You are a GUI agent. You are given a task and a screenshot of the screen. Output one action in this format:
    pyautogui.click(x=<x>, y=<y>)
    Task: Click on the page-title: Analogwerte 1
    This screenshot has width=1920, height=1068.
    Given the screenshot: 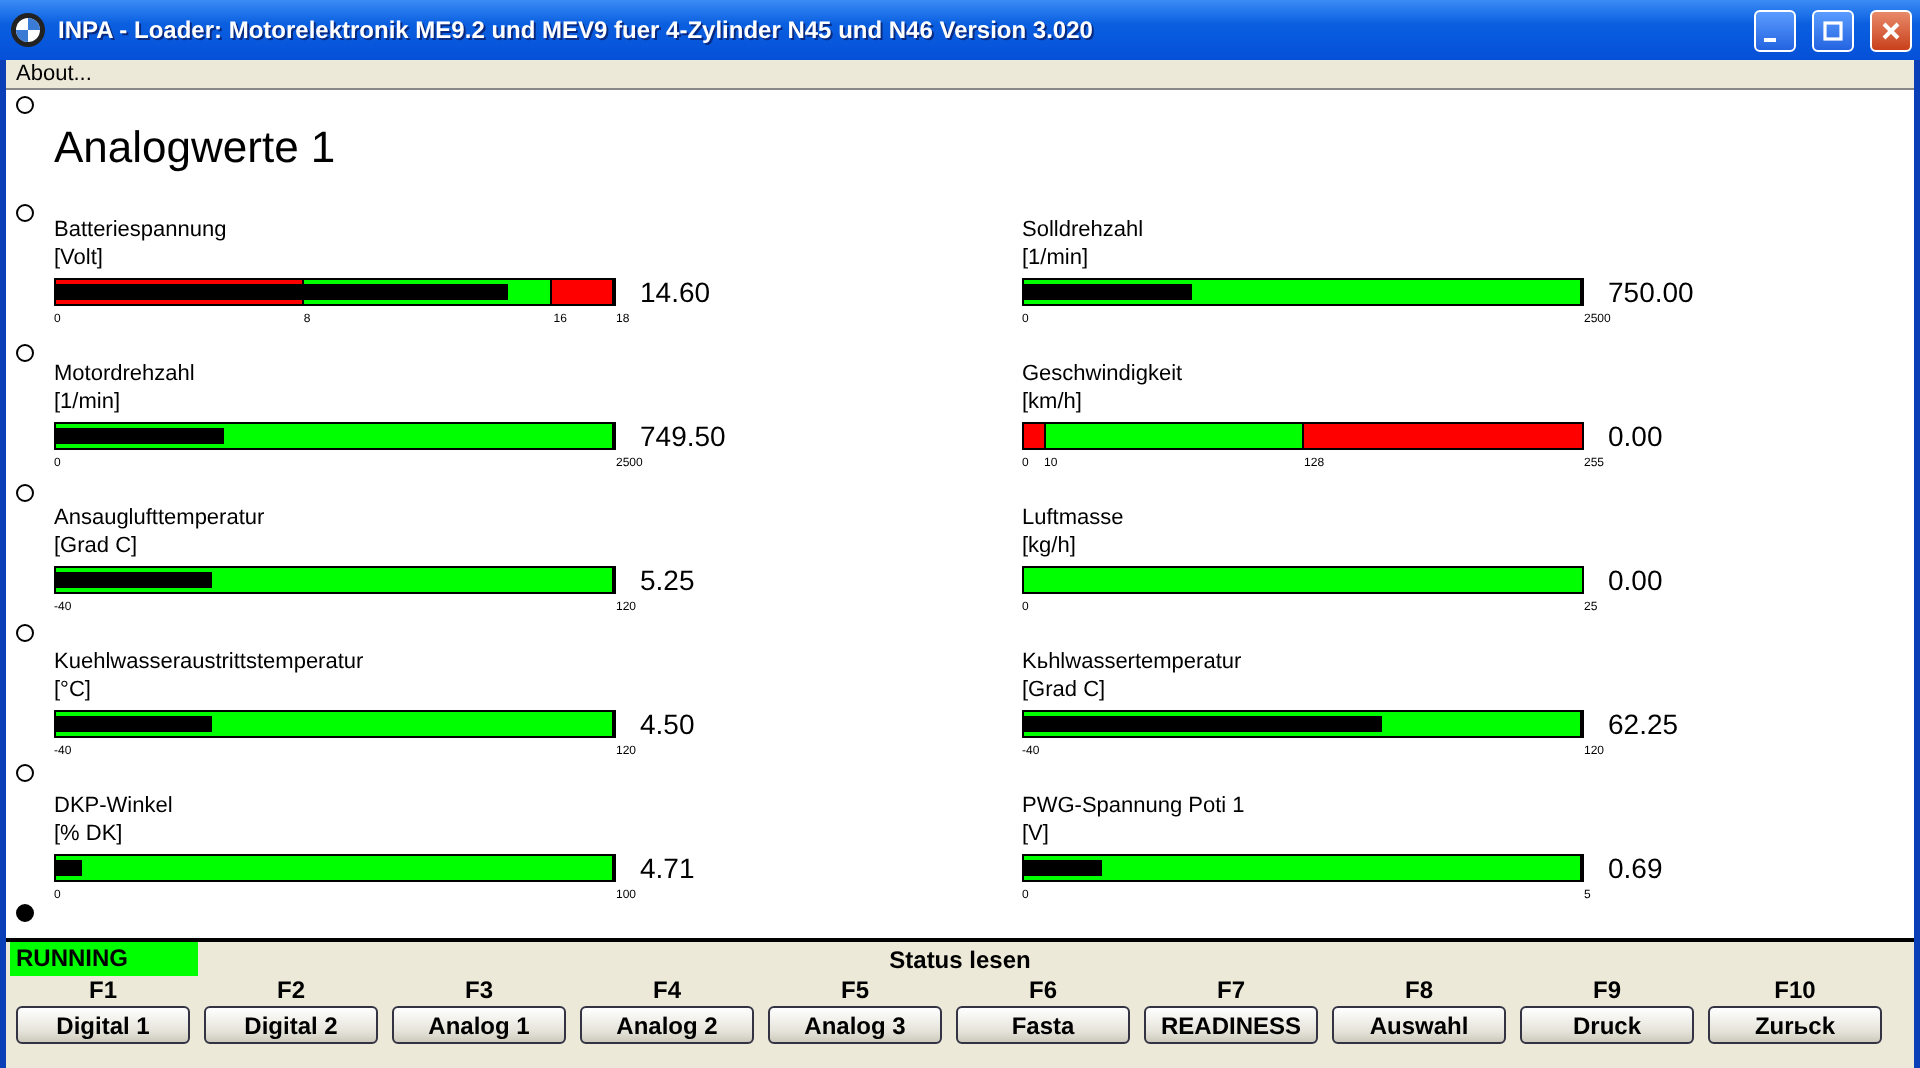 What is the action you would take?
    pyautogui.click(x=196, y=149)
    